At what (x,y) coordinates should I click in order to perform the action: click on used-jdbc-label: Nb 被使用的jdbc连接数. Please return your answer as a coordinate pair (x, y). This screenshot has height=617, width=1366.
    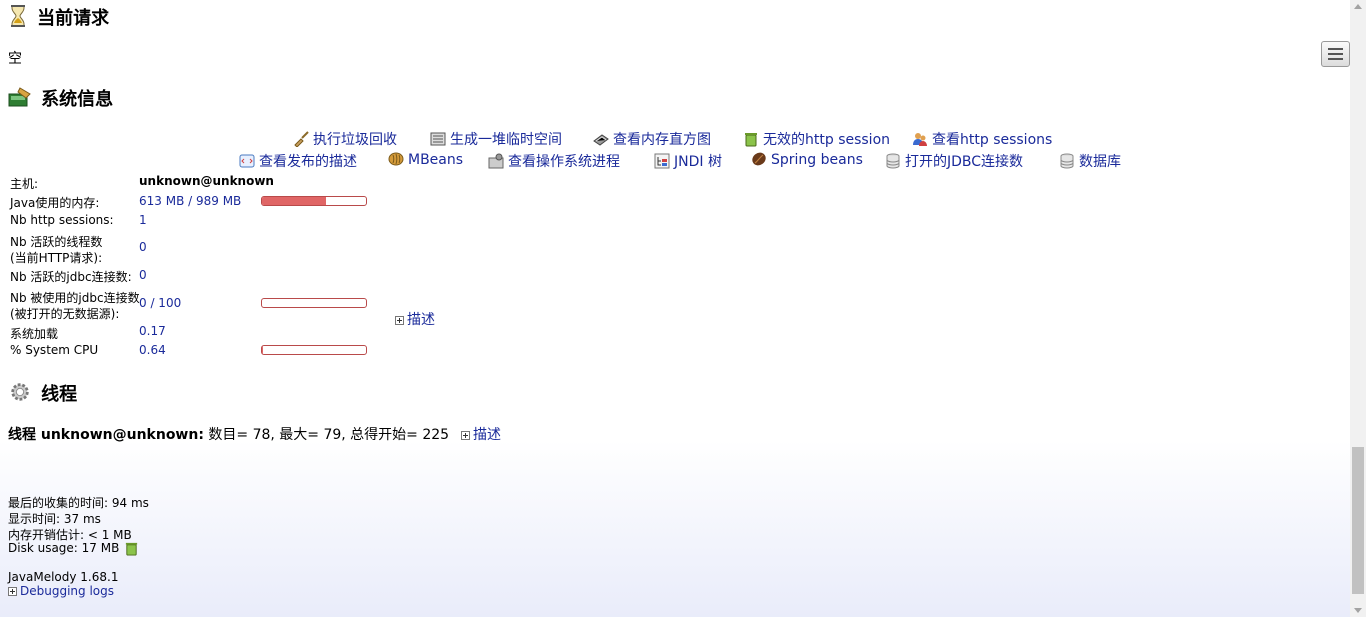
    Looking at the image, I should click on (75, 298).